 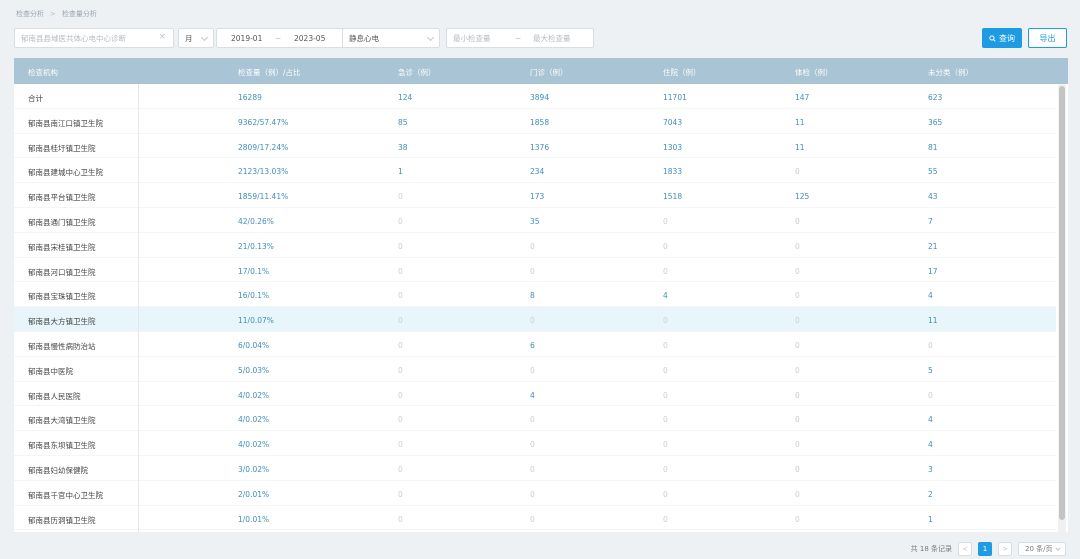 I want to click on vertical-scrollbar, so click(x=1062, y=308).